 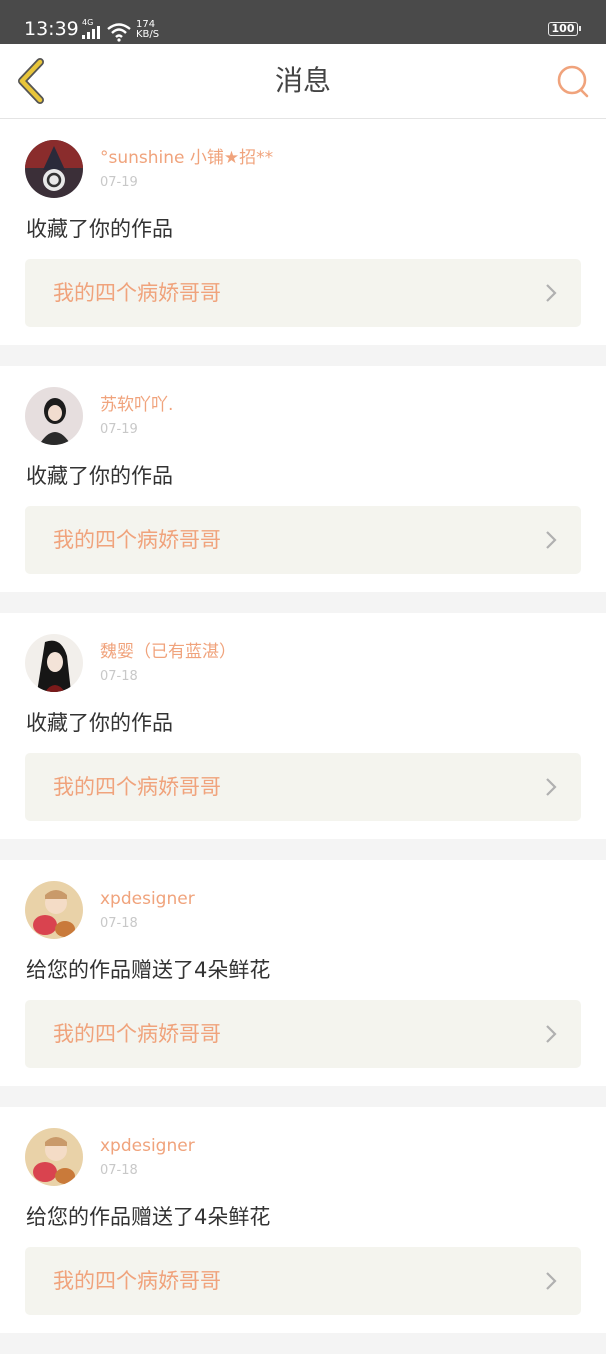 I want to click on status-bar: 13:39 4G 174 KB/S 100, so click(x=303, y=22).